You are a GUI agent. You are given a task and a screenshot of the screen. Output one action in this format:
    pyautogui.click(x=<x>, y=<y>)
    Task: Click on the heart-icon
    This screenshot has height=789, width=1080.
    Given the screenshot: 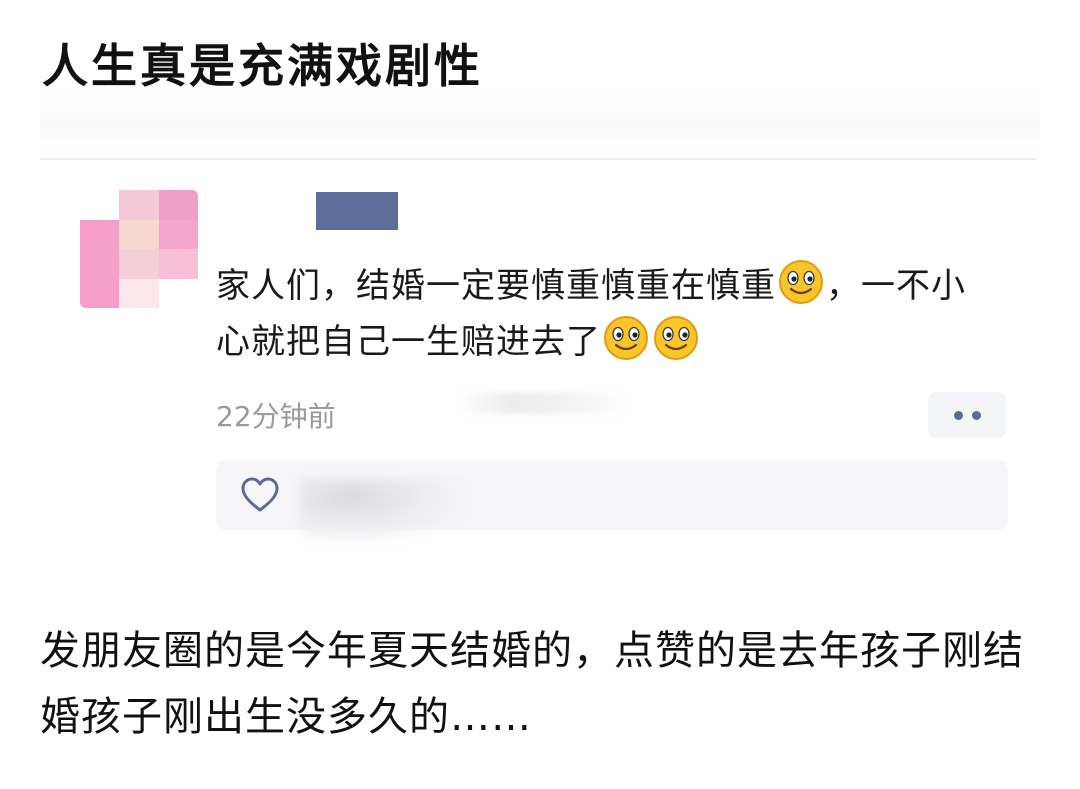 What is the action you would take?
    pyautogui.click(x=260, y=495)
    